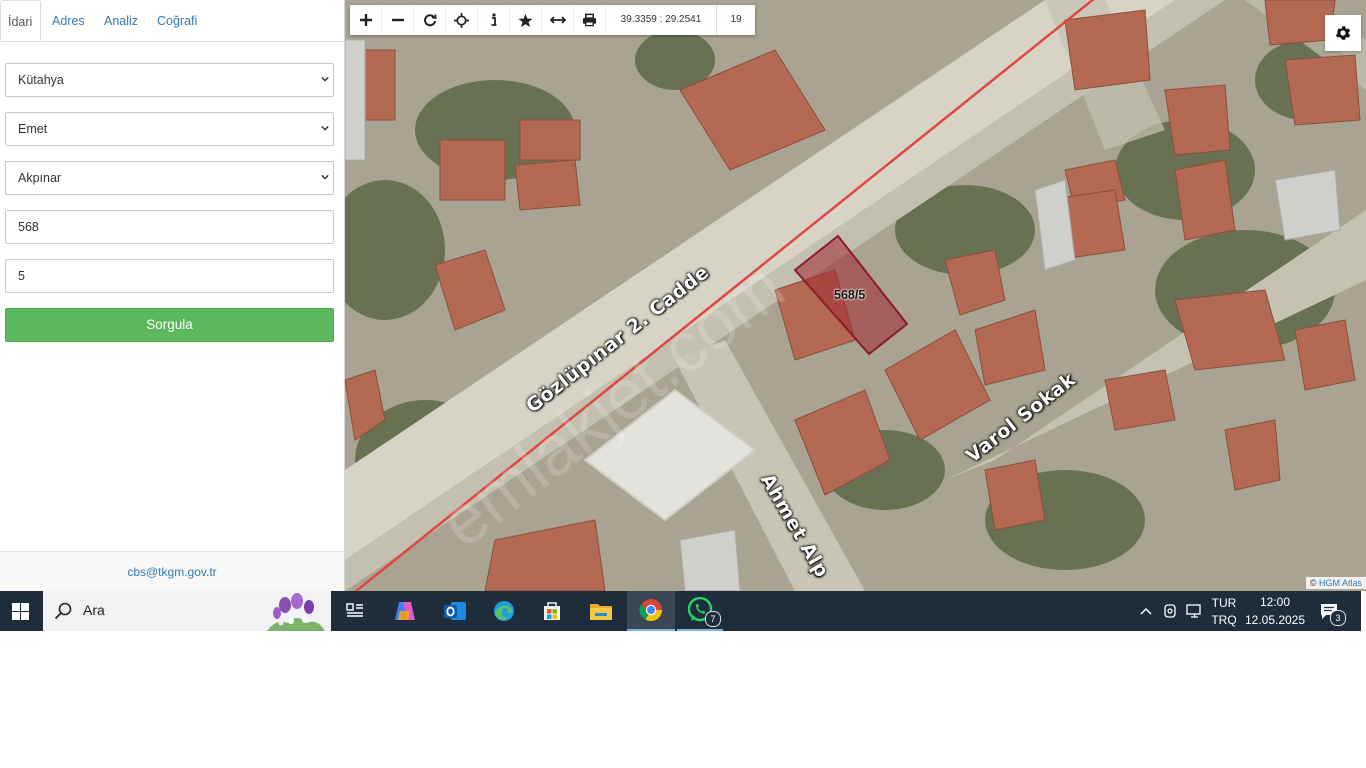 The width and height of the screenshot is (1366, 768). I want to click on zoom-out-button, so click(398, 20).